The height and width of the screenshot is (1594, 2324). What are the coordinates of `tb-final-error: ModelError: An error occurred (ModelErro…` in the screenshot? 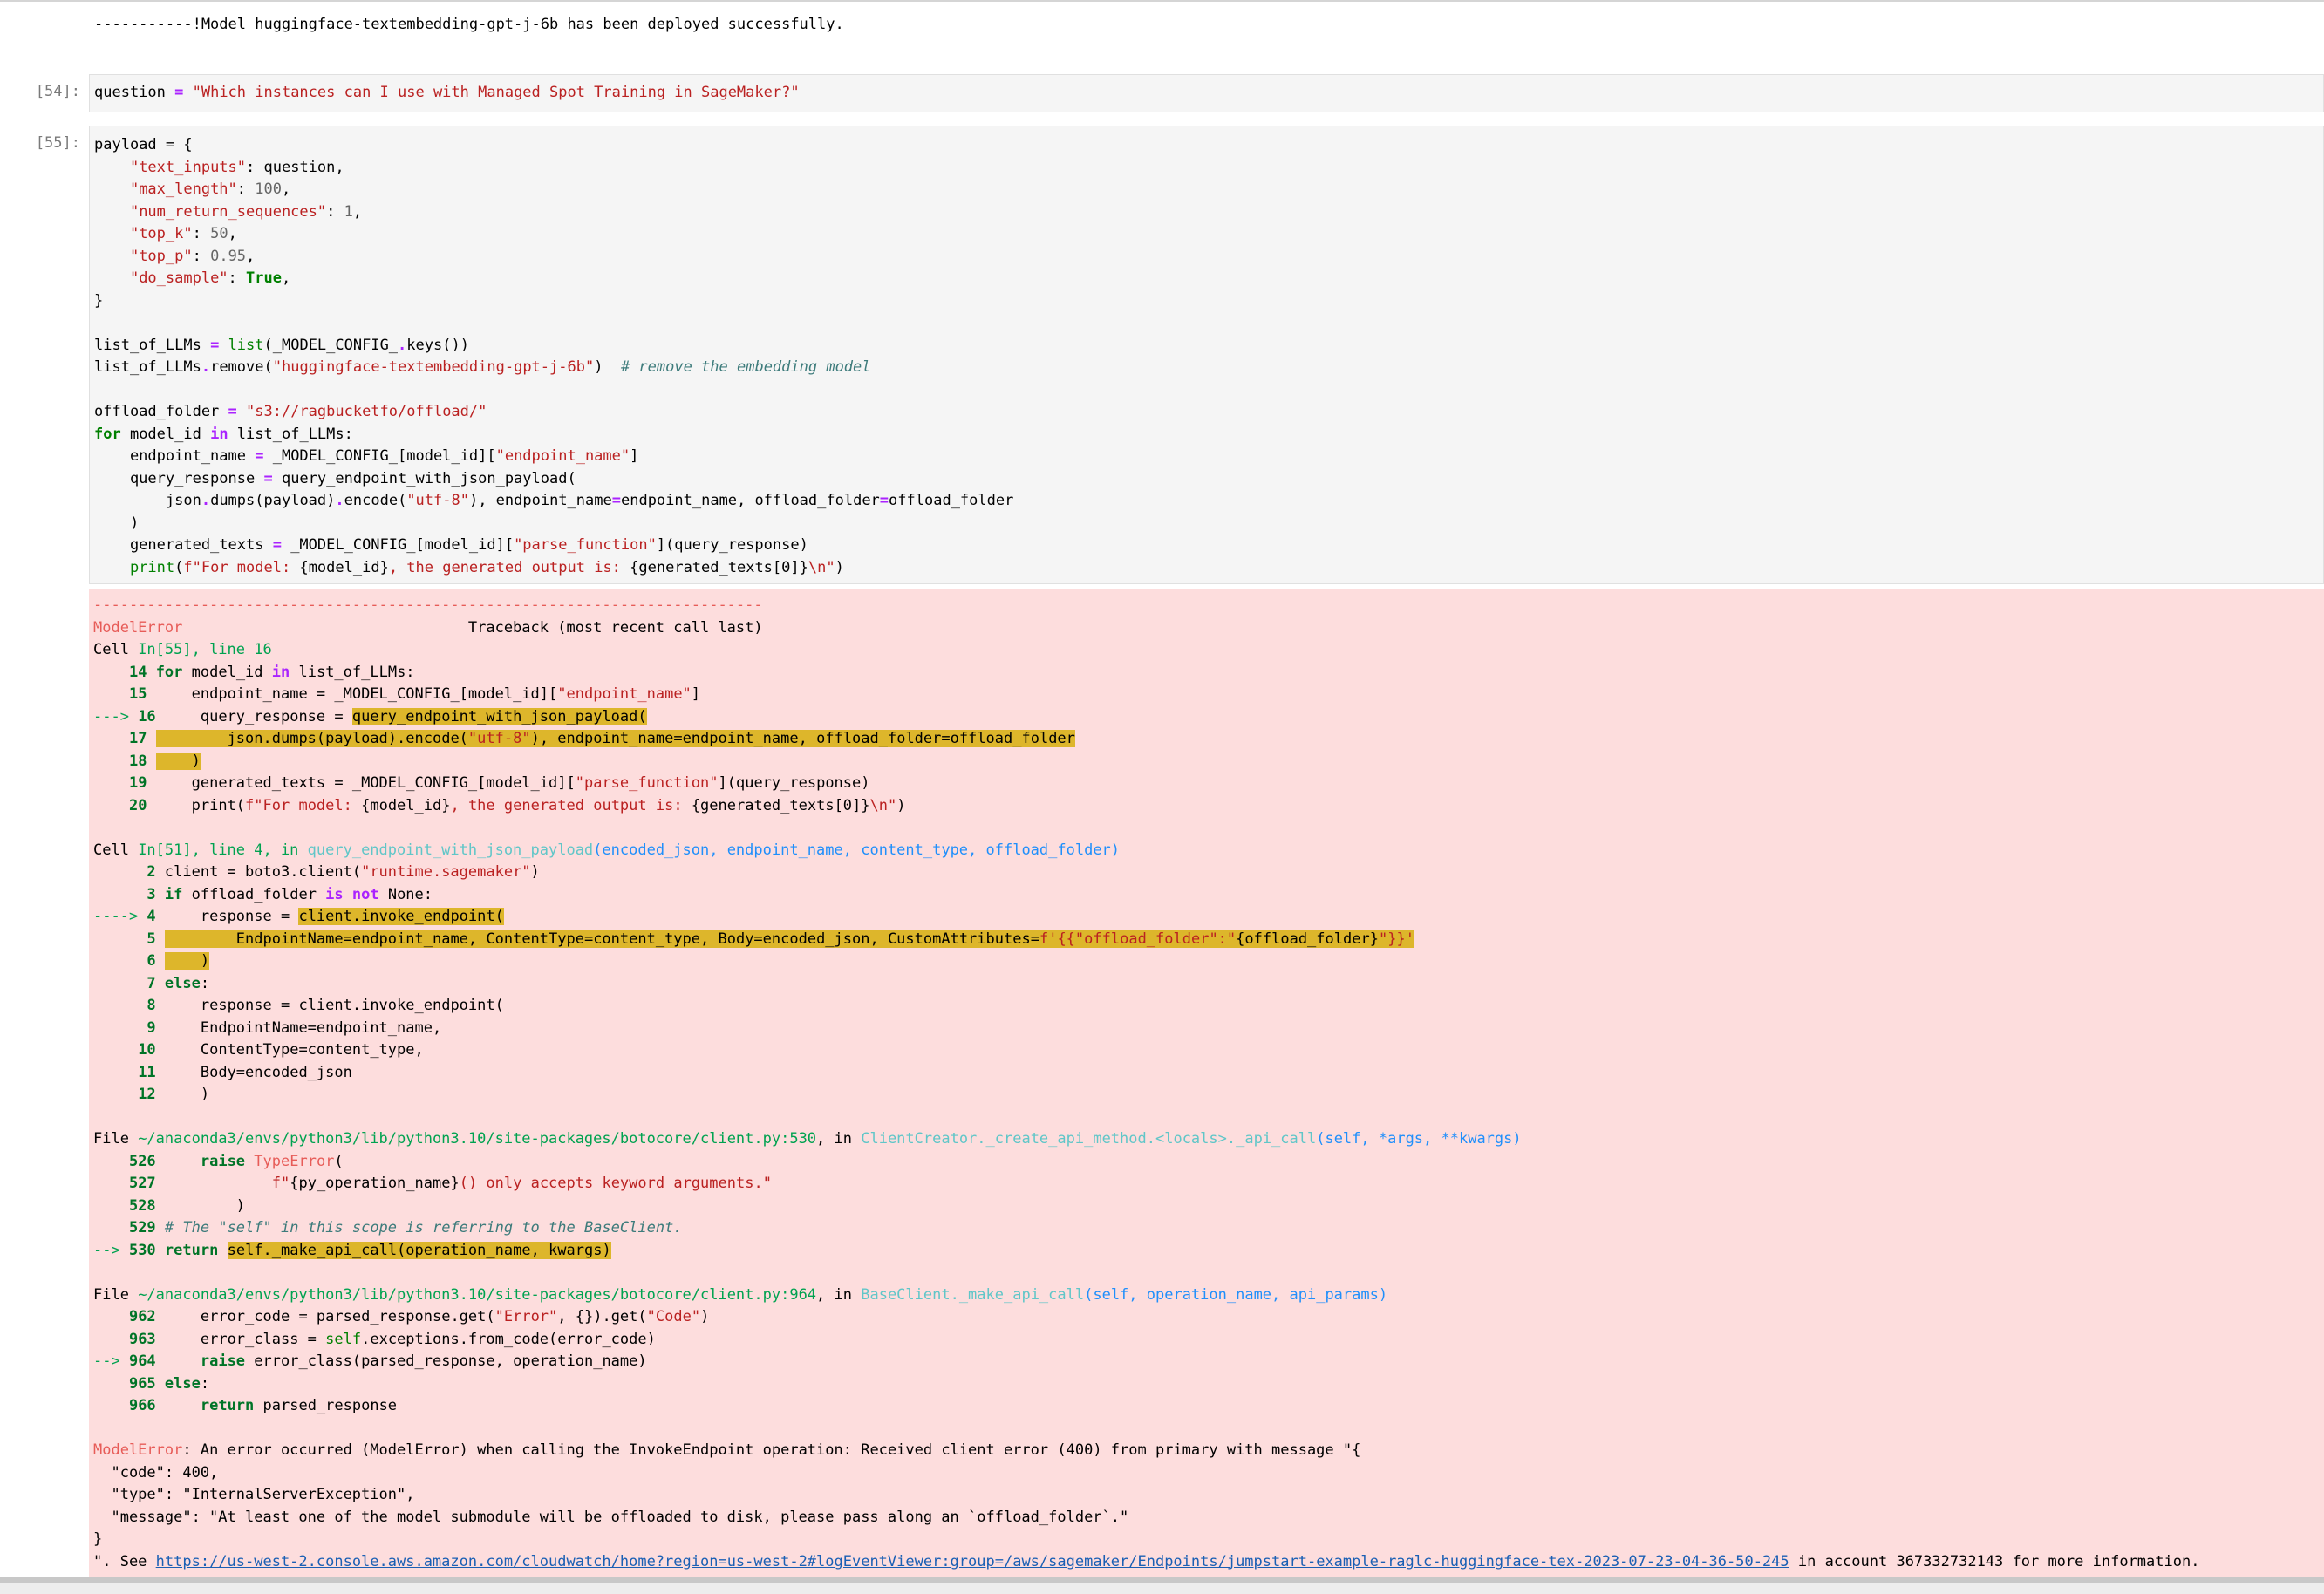 It's located at (727, 1450).